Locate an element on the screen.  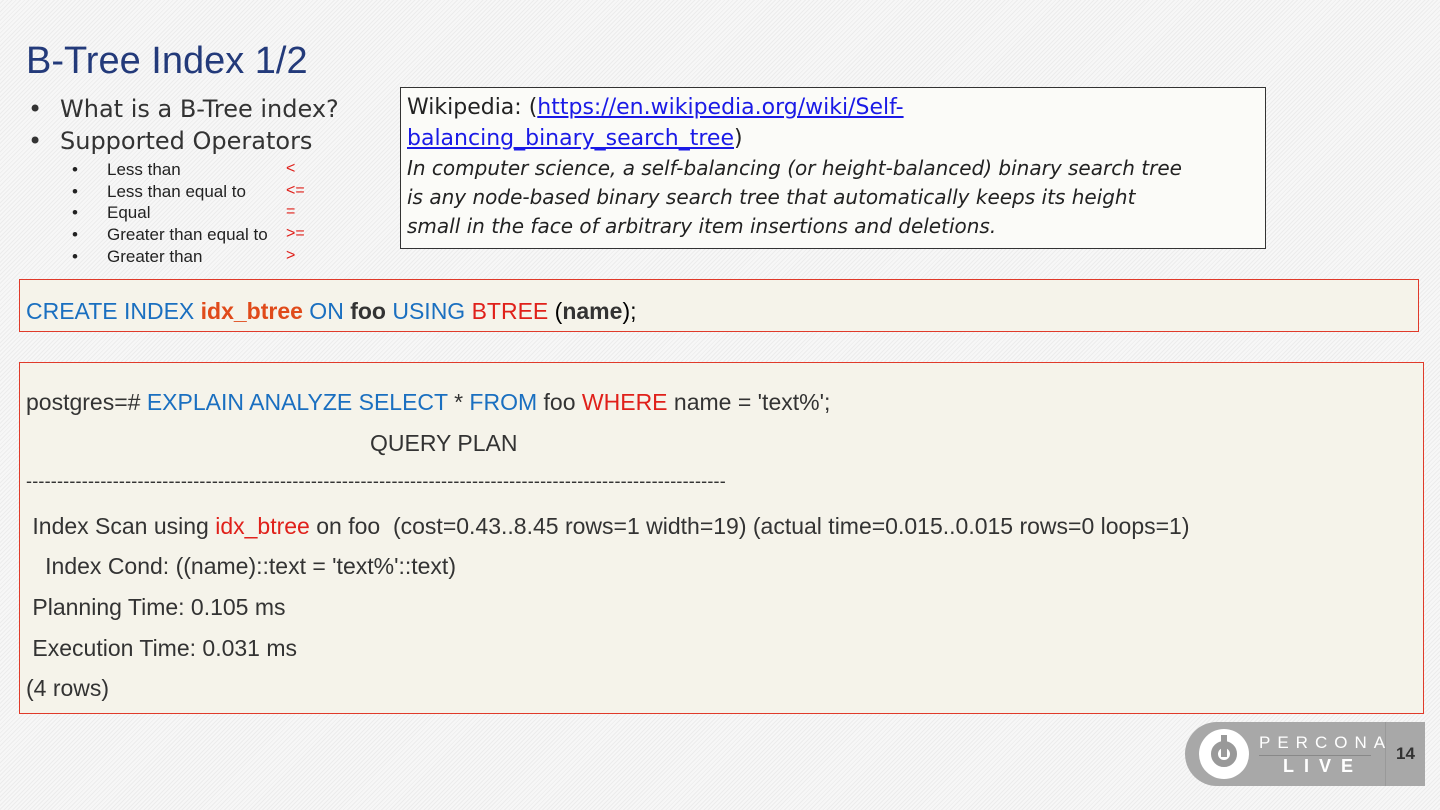
brand-live: LIVE is located at coordinates (1323, 766).